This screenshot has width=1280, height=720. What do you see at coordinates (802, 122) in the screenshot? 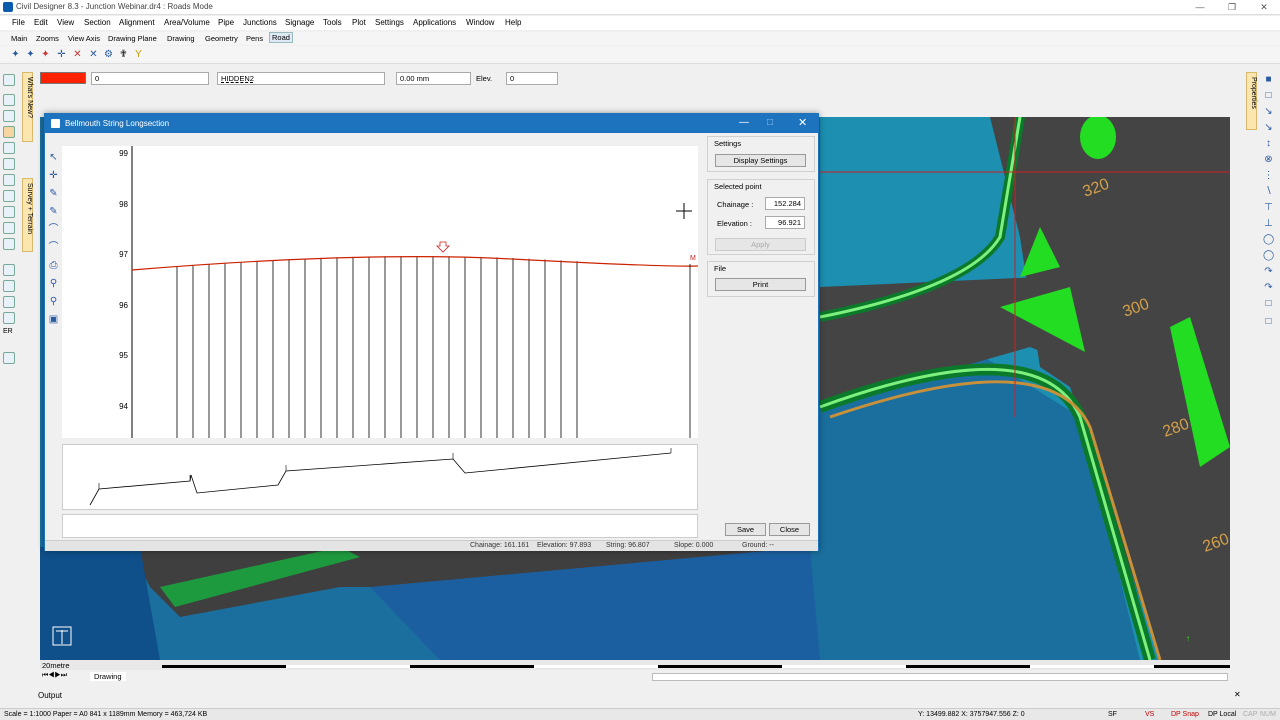
I see `dialog-close-icon: ✕` at bounding box center [802, 122].